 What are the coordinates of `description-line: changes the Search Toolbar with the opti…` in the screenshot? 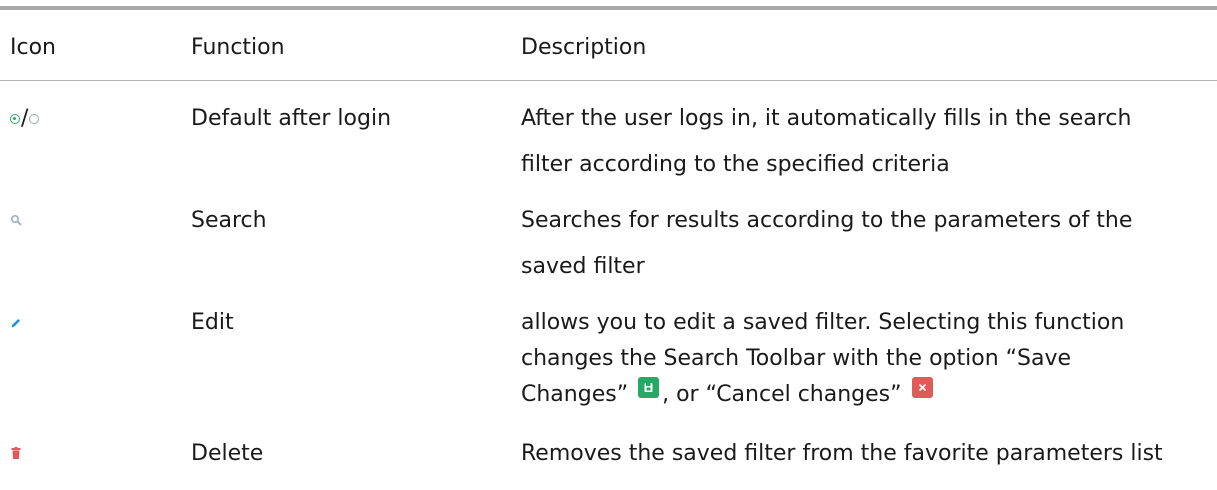 It's located at (796, 358).